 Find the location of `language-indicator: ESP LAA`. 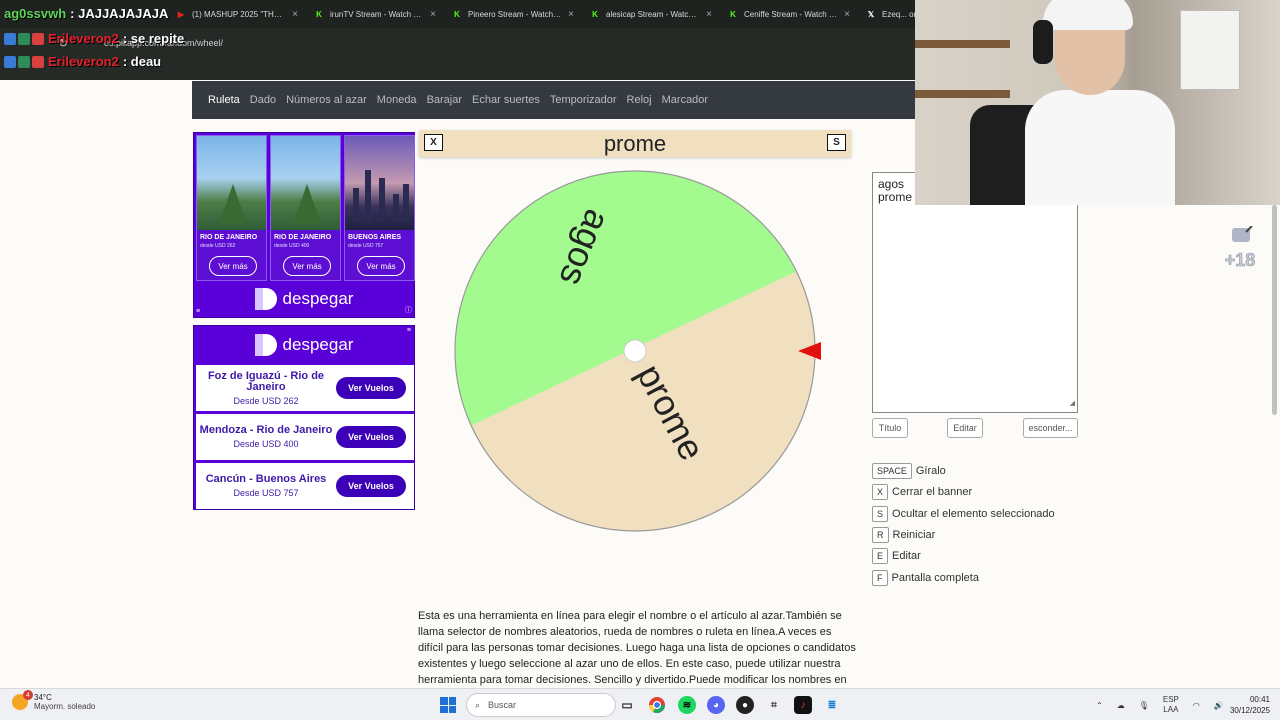

language-indicator: ESP LAA is located at coordinates (1171, 705).